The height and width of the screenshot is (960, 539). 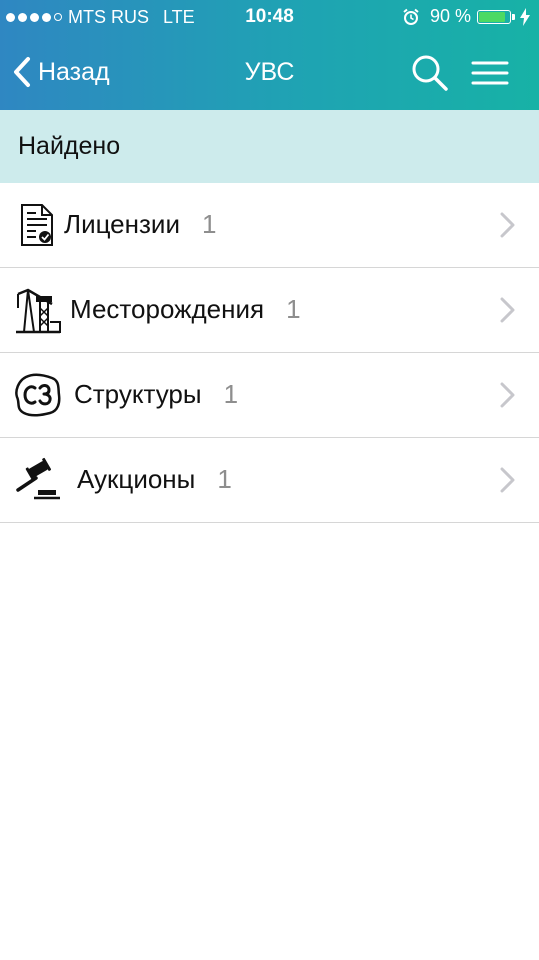 I want to click on result-label: Лицензии 1, so click(x=140, y=224).